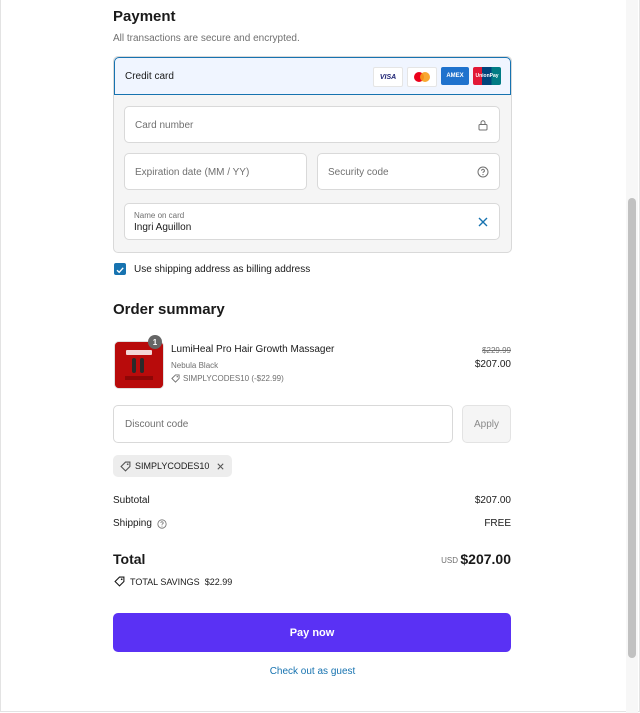  Describe the element at coordinates (312, 632) in the screenshot. I see `pay-now-button: Pay now` at that location.